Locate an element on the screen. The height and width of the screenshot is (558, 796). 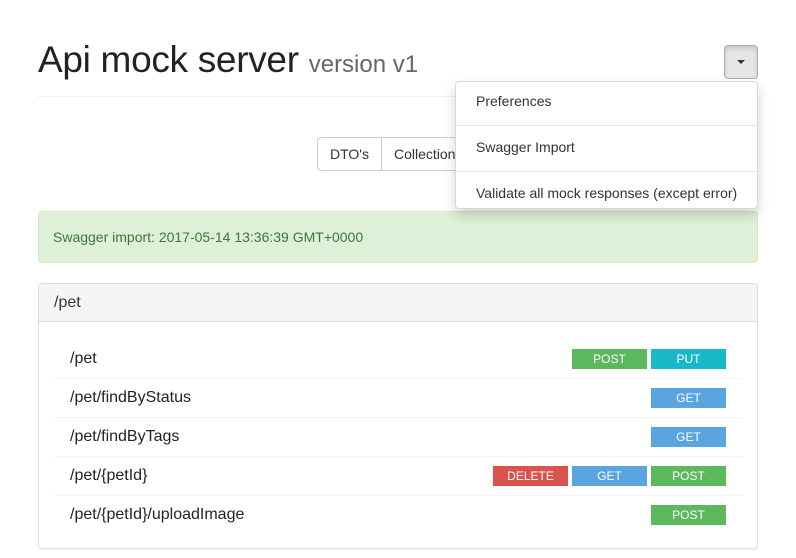
endpoint-row: /pet/{petId}/uploadImage POST is located at coordinates (398, 514).